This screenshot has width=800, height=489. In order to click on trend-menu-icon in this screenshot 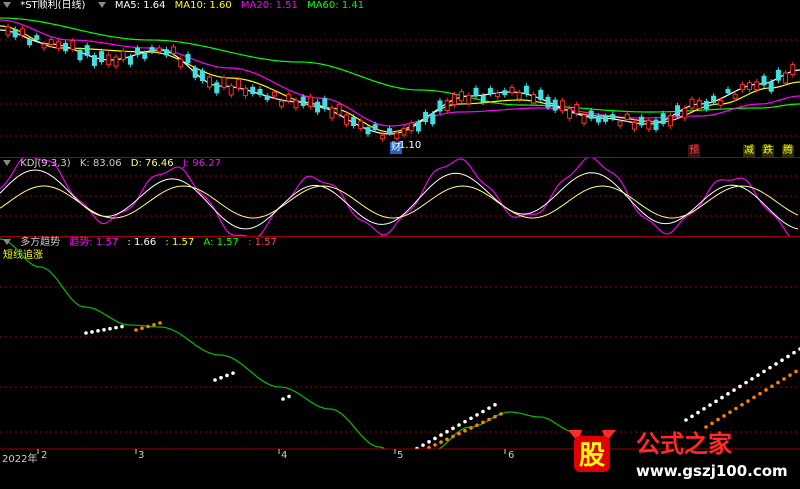, I will do `click(7, 242)`.